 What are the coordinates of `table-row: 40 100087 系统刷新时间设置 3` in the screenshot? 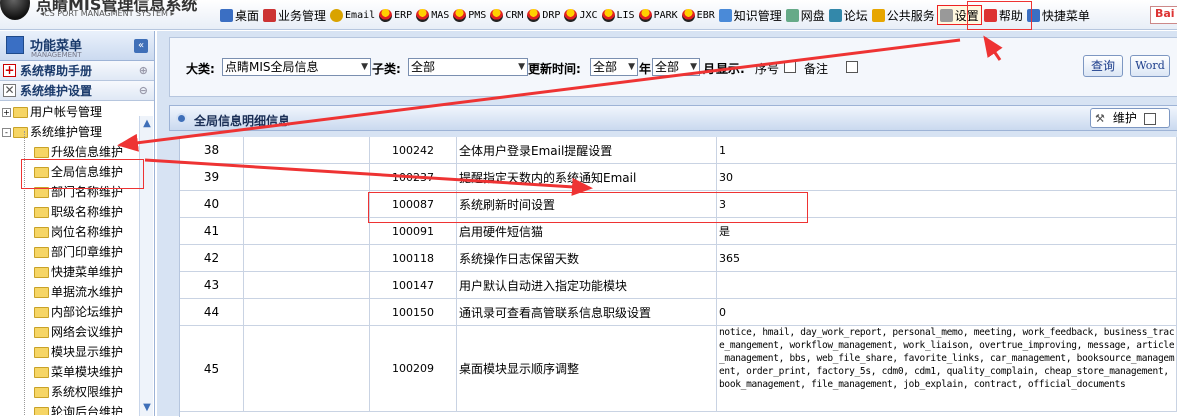 It's located at (678, 204).